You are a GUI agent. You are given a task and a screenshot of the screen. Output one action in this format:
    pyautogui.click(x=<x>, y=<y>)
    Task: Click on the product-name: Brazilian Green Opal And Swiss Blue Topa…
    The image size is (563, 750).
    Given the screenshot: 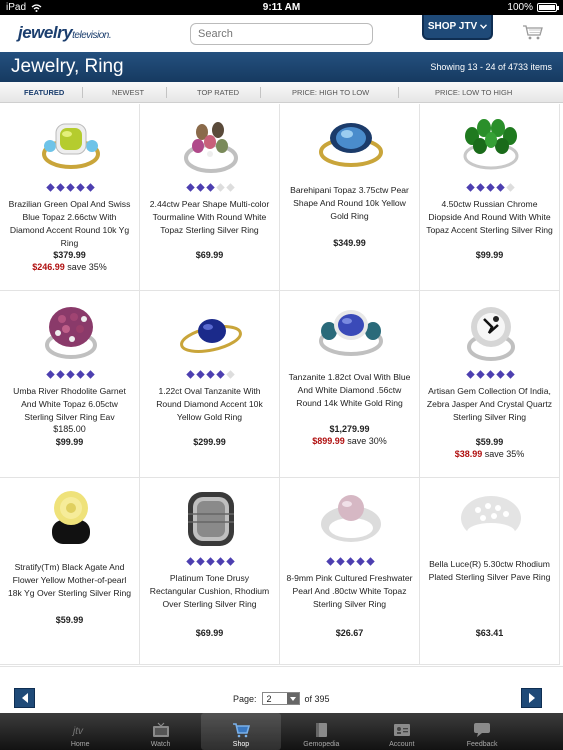 What is the action you would take?
    pyautogui.click(x=69, y=224)
    